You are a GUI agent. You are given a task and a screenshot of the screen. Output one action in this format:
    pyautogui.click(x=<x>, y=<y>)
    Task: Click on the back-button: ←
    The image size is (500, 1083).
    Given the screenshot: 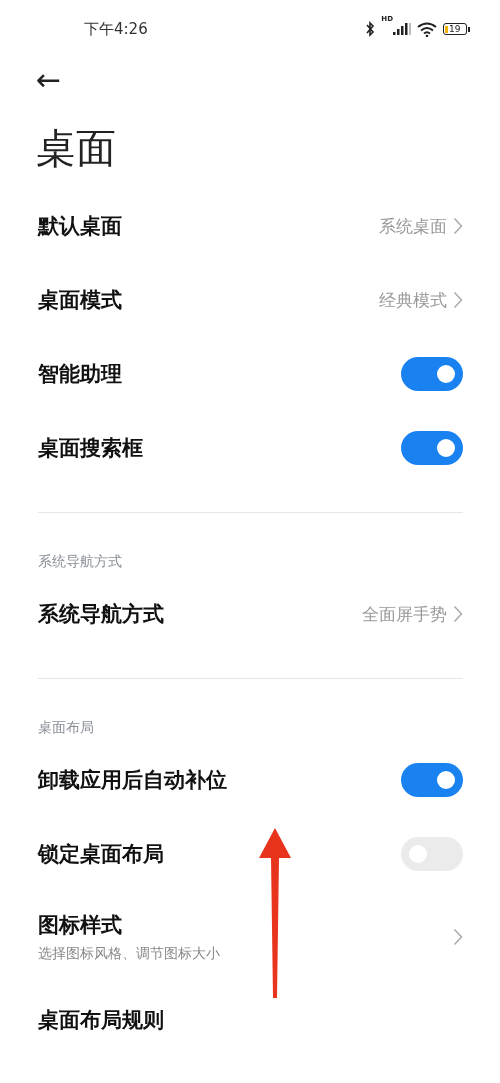 What is the action you would take?
    pyautogui.click(x=49, y=80)
    